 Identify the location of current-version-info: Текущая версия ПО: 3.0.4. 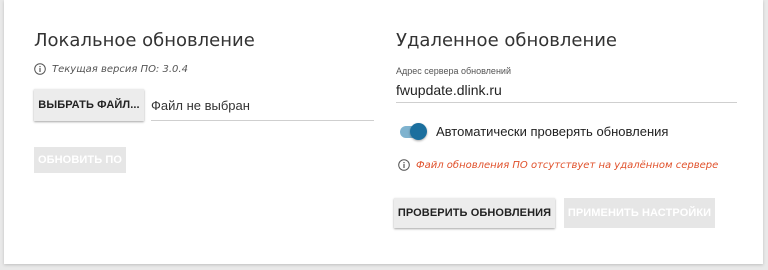
(111, 69).